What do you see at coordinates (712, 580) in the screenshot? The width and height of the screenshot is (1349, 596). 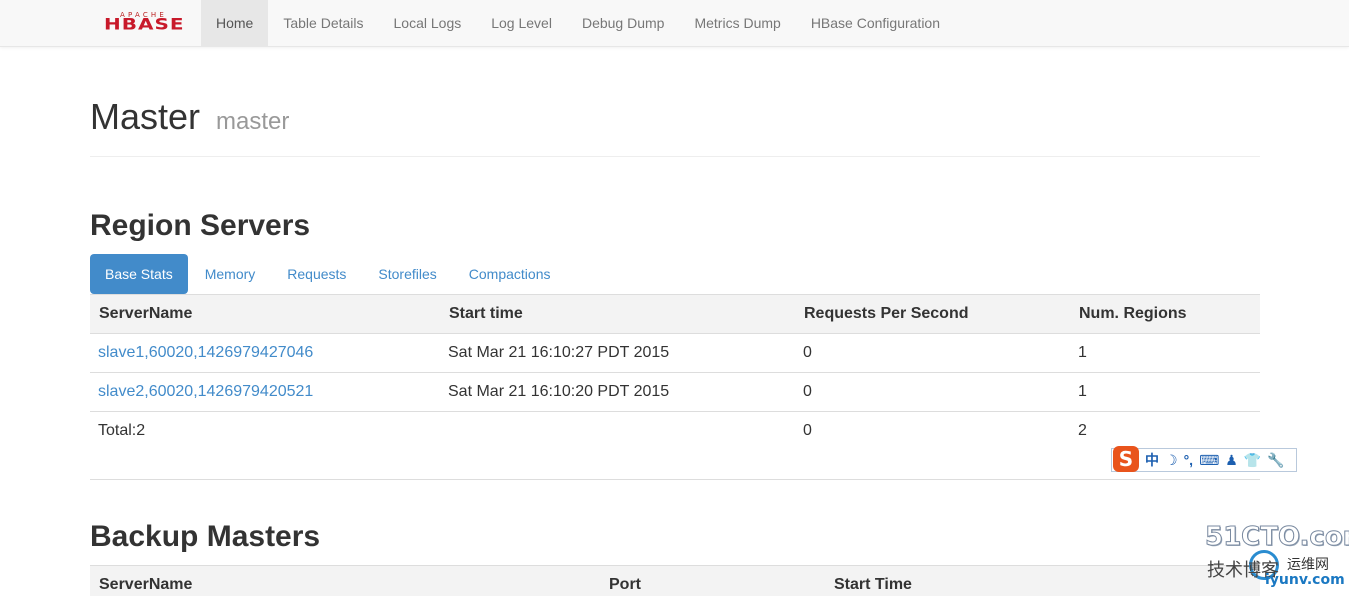 I see `column-header: Port` at bounding box center [712, 580].